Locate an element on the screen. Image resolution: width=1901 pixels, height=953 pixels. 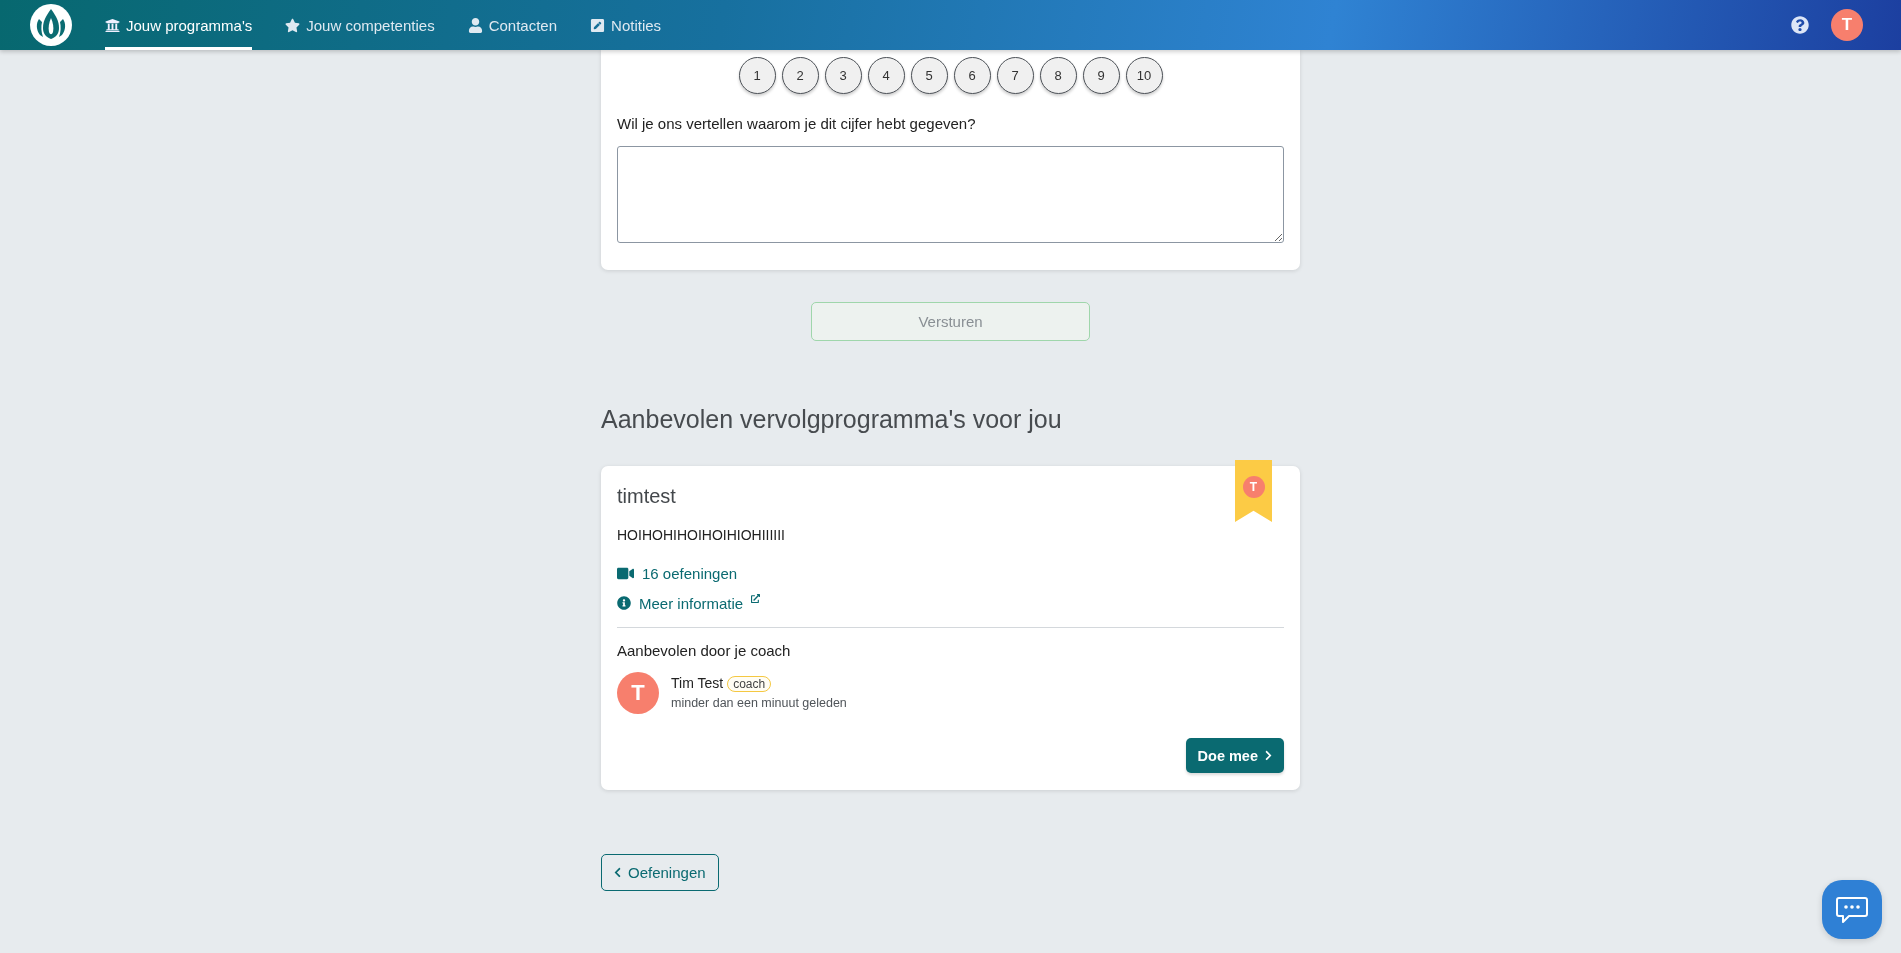
chevron-right-icon is located at coordinates (1268, 755).